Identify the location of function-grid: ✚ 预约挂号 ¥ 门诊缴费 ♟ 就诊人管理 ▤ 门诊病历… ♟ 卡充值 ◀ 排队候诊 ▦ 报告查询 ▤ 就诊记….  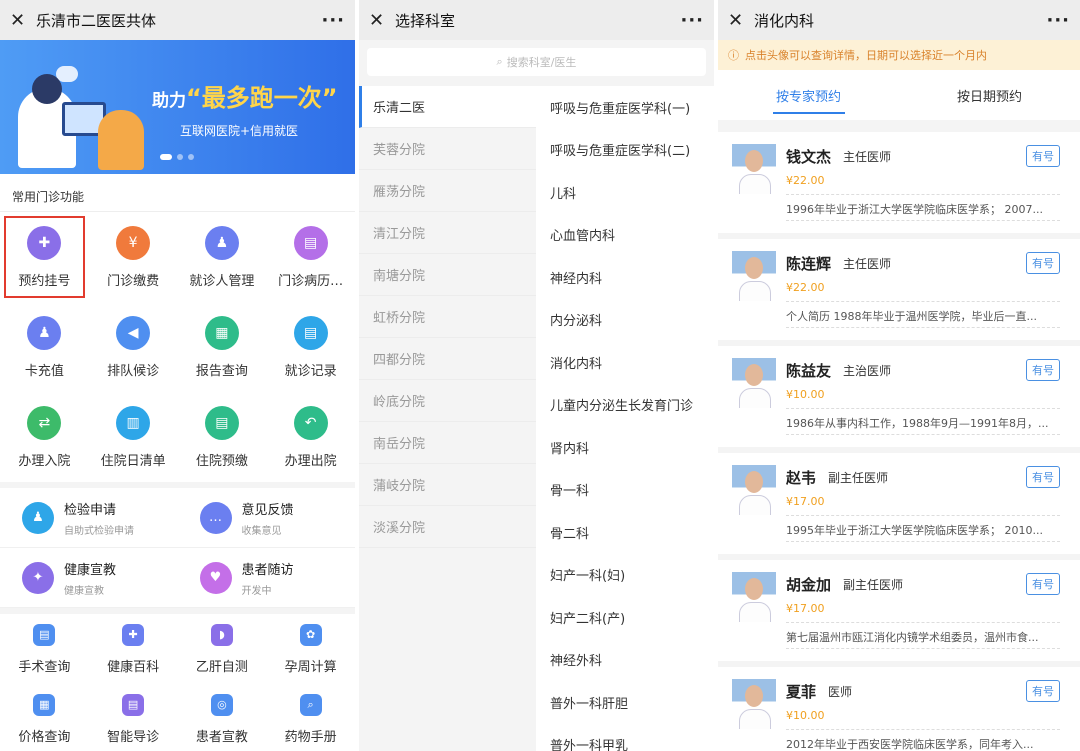
(177, 347).